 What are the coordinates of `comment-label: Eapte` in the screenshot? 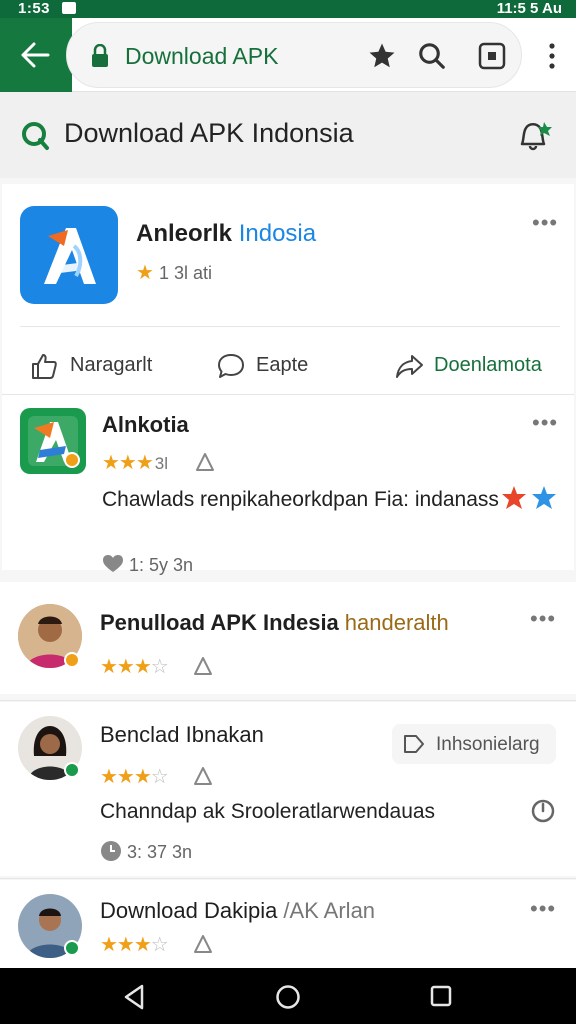 It's located at (282, 365).